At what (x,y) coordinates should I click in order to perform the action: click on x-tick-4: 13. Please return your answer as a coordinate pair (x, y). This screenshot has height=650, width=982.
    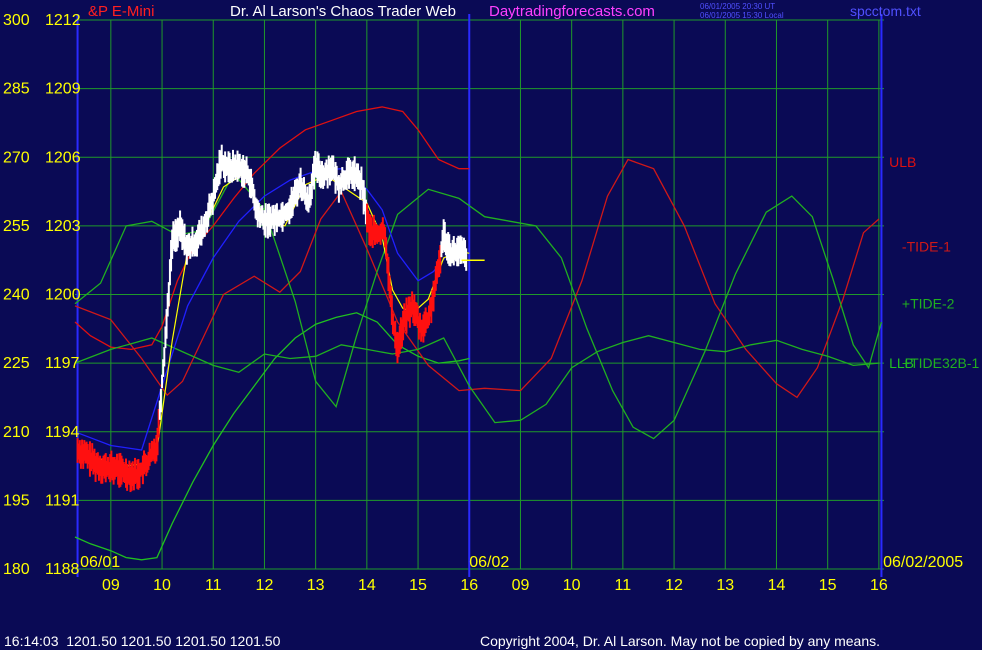
    Looking at the image, I should click on (316, 585).